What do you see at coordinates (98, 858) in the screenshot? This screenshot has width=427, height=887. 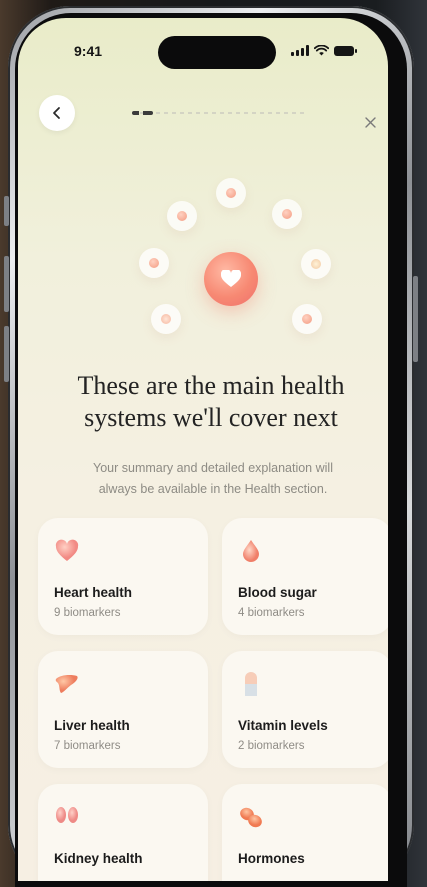 I see `card-title: Kidney health` at bounding box center [98, 858].